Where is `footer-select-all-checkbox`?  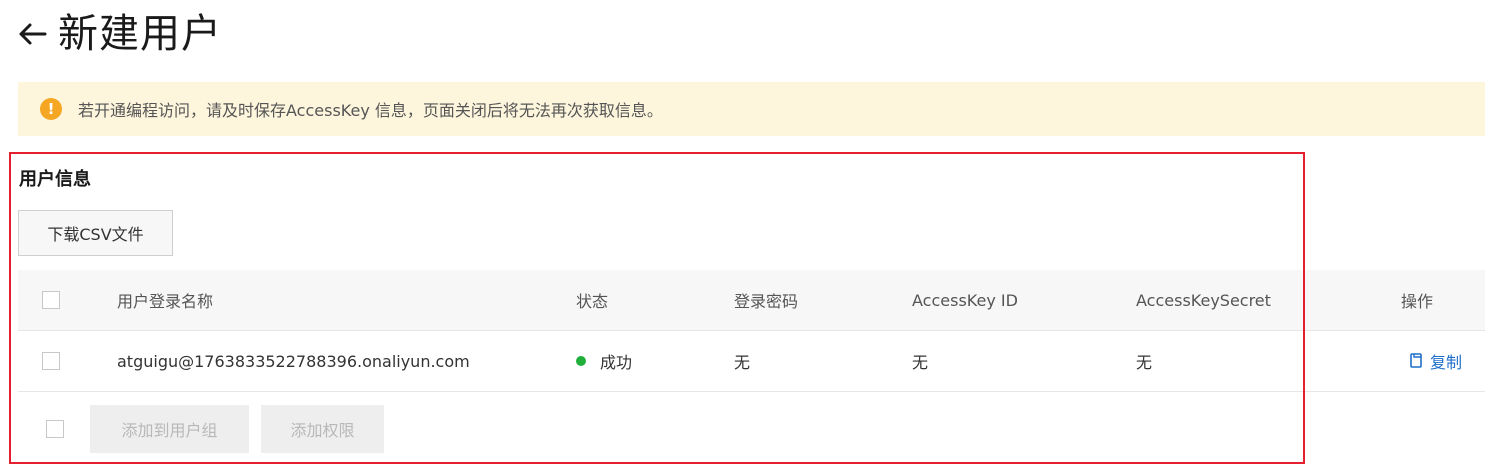 footer-select-all-checkbox is located at coordinates (55, 429).